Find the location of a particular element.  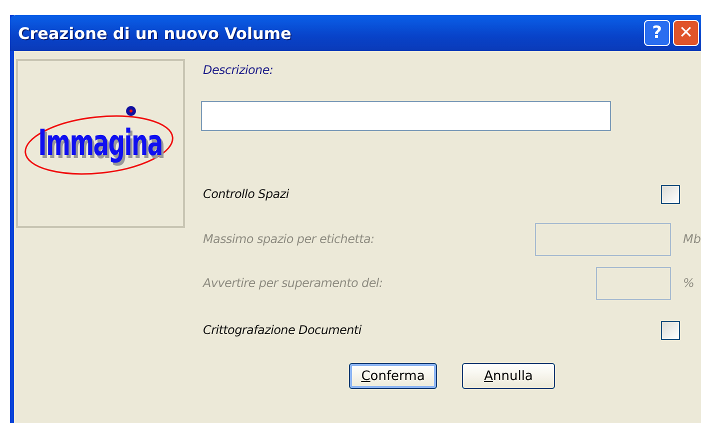

field-label: Massimo spazio per etichetta: is located at coordinates (289, 239).